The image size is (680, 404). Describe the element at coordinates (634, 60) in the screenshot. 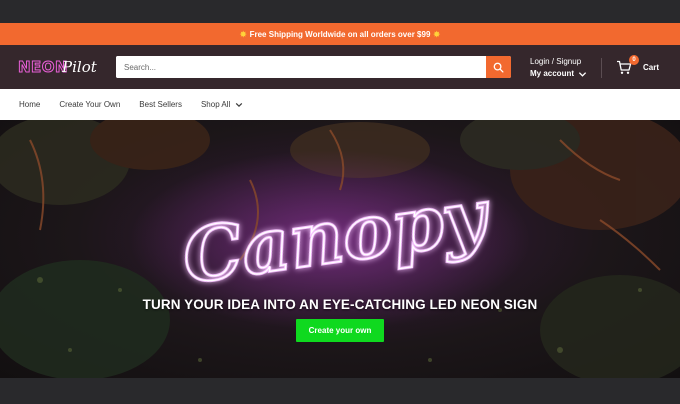

I see `cart-count-badge: 0` at that location.